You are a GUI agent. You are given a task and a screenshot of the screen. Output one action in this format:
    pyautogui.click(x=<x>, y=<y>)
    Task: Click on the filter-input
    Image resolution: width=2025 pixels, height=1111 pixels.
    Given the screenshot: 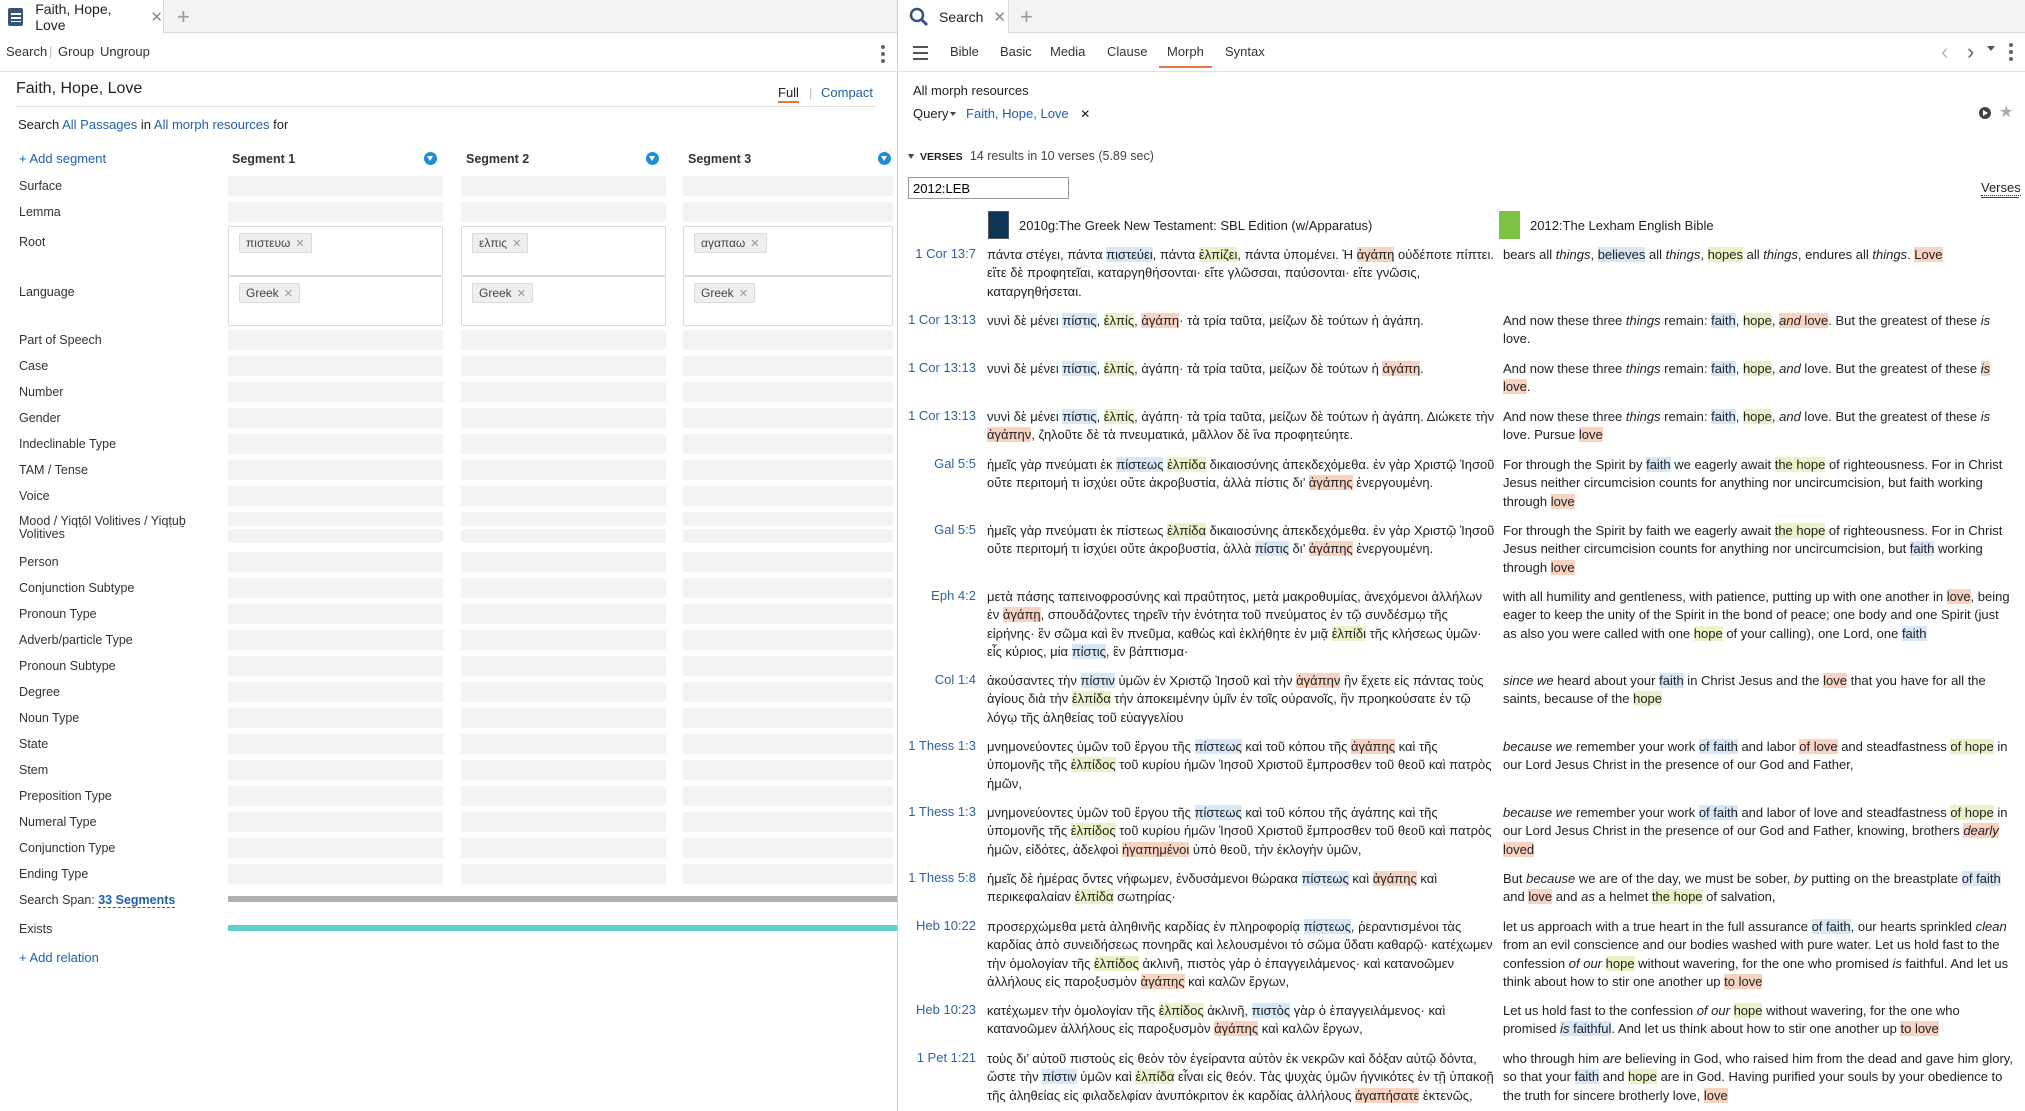 What is the action you would take?
    pyautogui.click(x=988, y=188)
    